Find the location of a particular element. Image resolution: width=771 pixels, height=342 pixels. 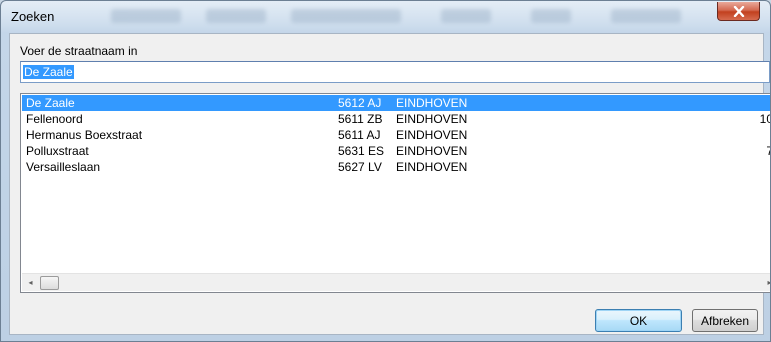

list-item-number: 7 is located at coordinates (768, 151).